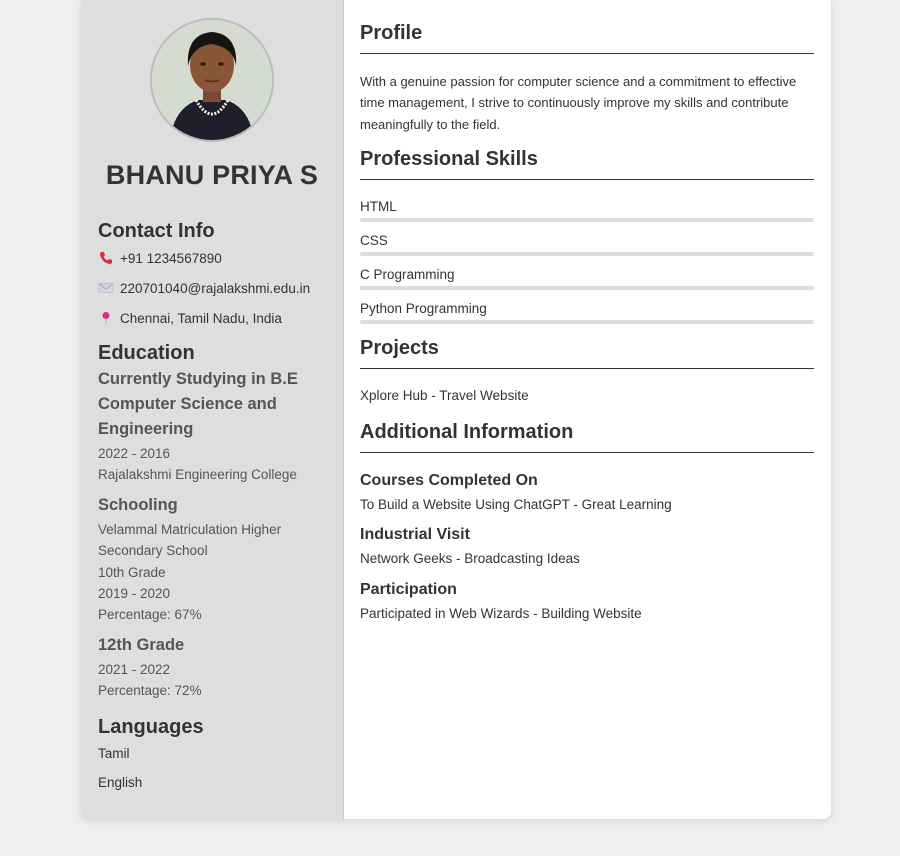  What do you see at coordinates (146, 353) in the screenshot?
I see `education-heading: Education` at bounding box center [146, 353].